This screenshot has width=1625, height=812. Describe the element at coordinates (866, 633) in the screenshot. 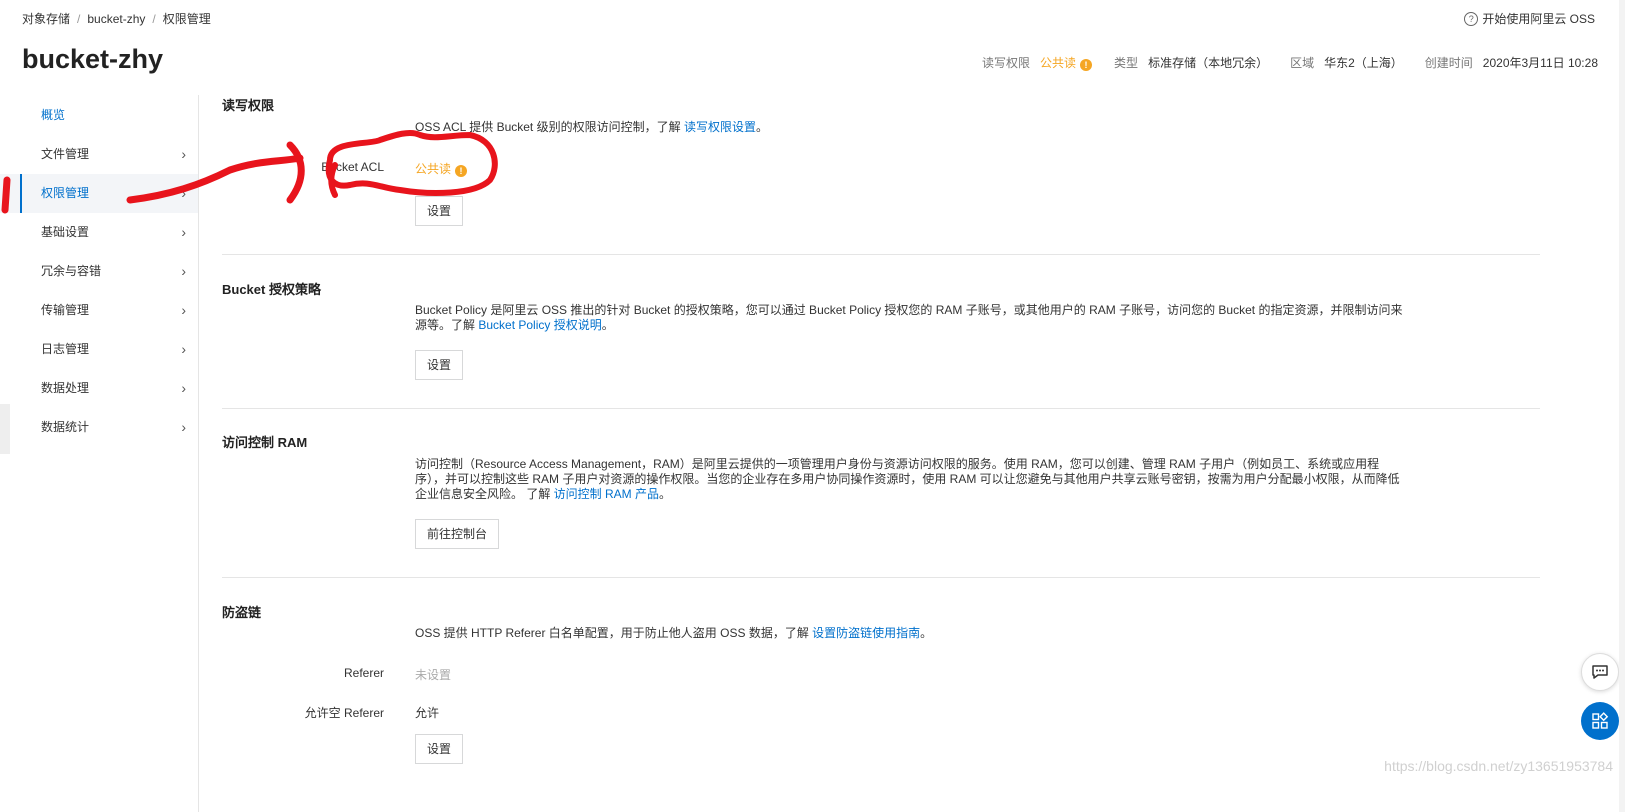

I see `referer-help-link: 设置防盗链使用指南` at that location.